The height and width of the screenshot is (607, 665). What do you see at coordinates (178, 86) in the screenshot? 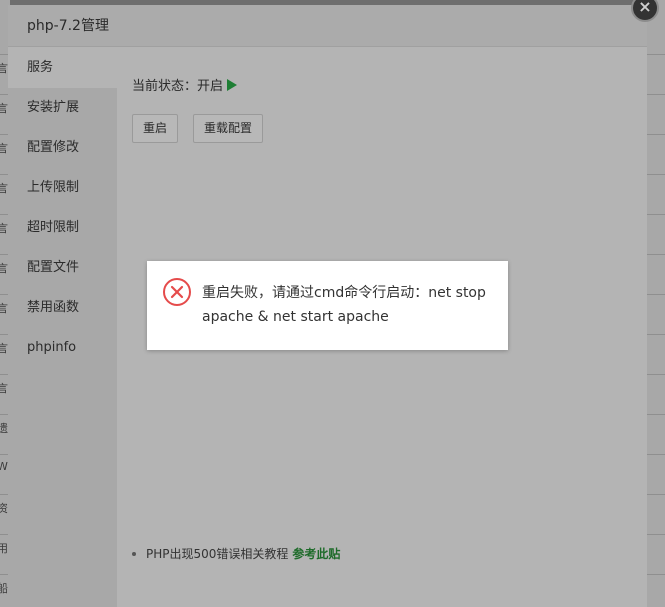
I see `status-text: 当前状态：开启` at bounding box center [178, 86].